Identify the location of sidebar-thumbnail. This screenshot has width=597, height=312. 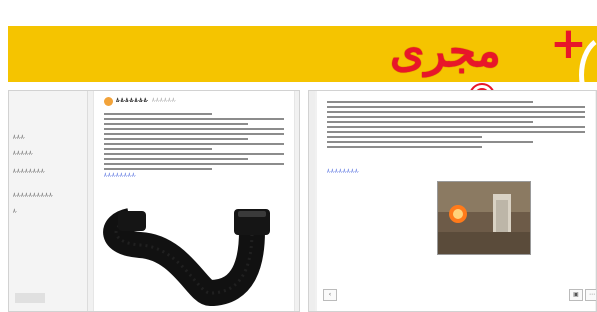
(30, 298).